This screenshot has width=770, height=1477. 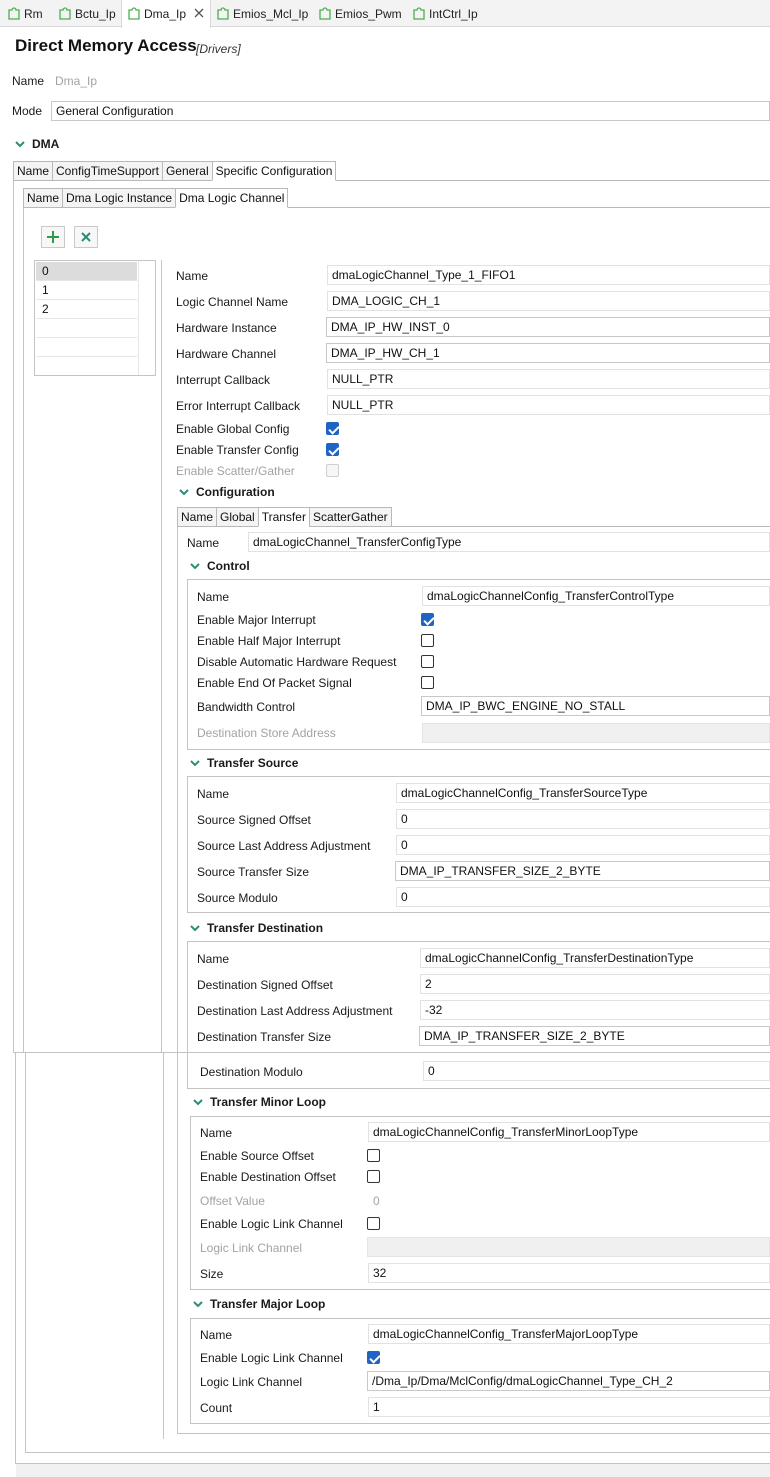 I want to click on minor-size-label: Size, so click(x=212, y=1274).